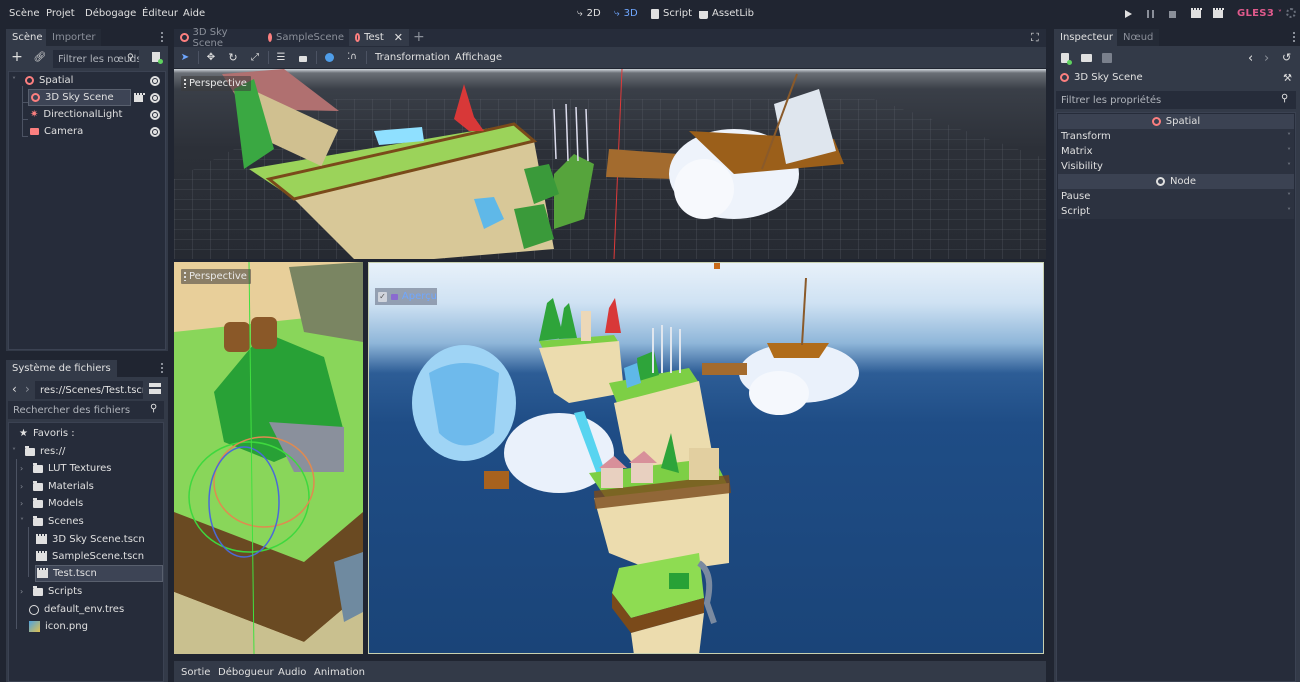  I want to click on workspace-2d-button: ⤷ 2D, so click(589, 13).